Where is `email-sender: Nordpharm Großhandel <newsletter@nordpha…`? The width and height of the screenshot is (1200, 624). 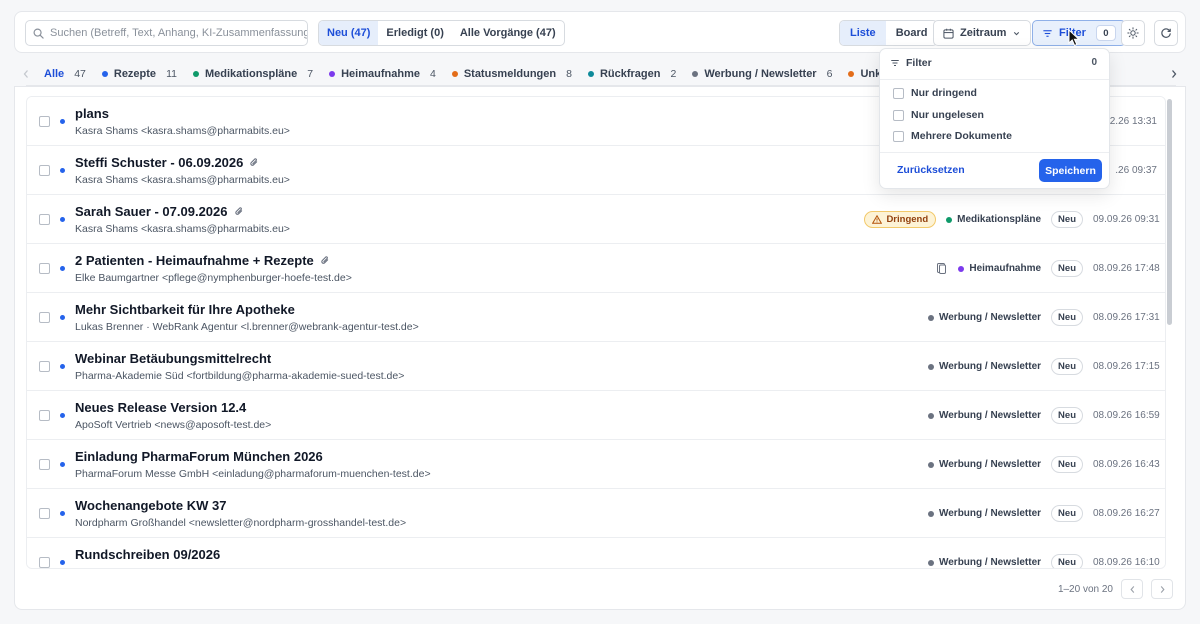 email-sender: Nordpharm Großhandel <newsletter@nordpha… is located at coordinates (241, 523).